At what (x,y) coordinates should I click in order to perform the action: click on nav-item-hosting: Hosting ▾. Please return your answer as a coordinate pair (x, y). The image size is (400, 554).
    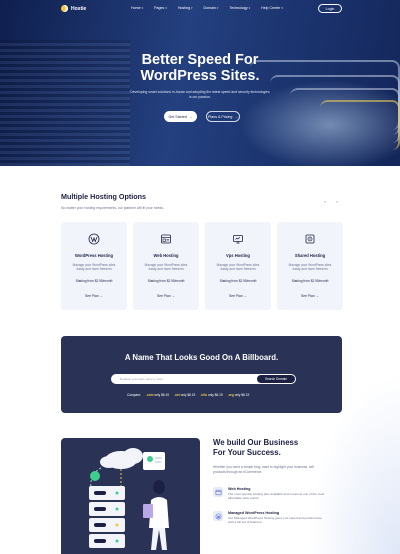
    Looking at the image, I should click on (185, 8).